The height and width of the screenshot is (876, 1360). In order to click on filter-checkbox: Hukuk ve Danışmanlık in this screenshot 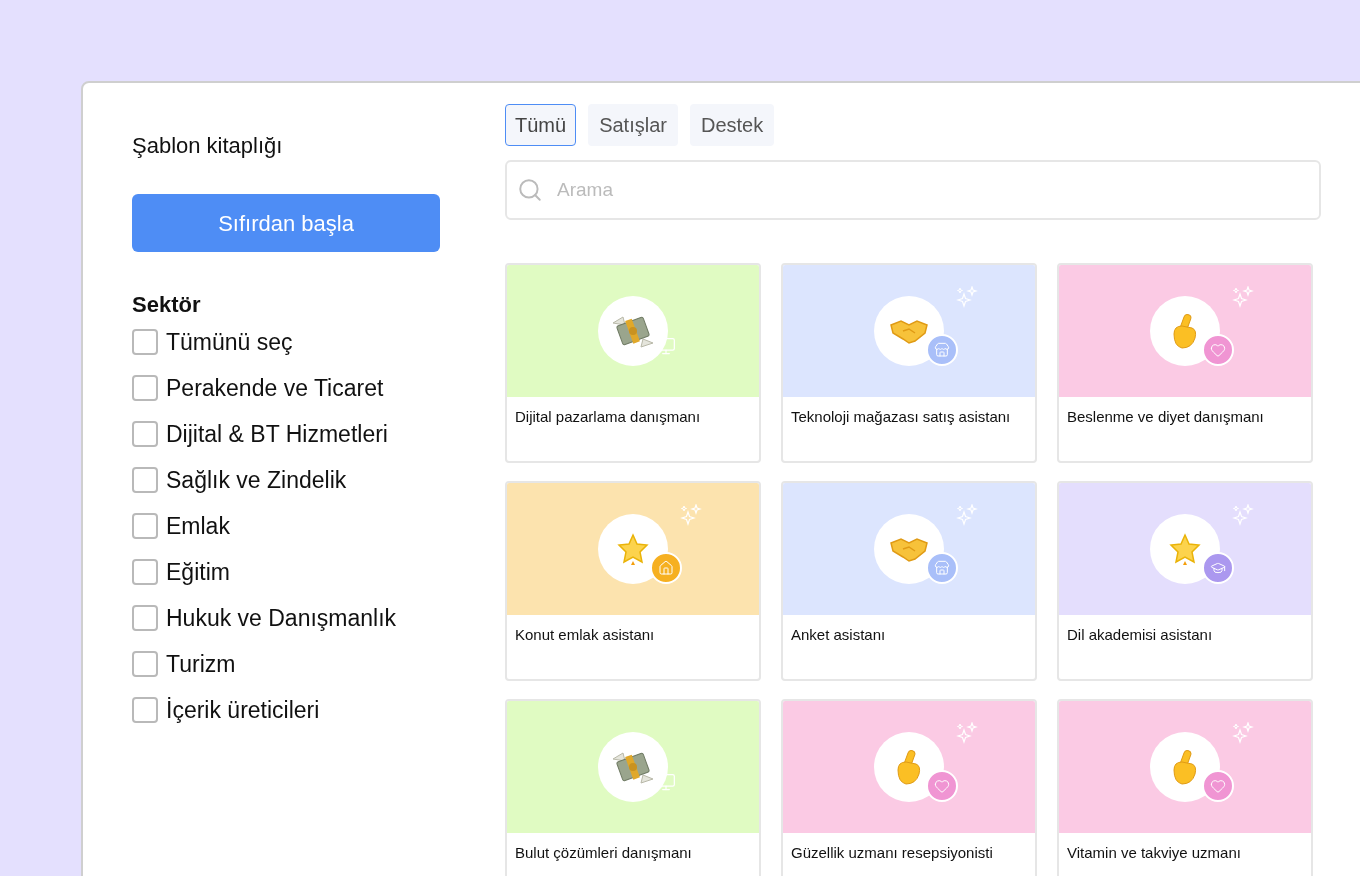, I will do `click(303, 618)`.